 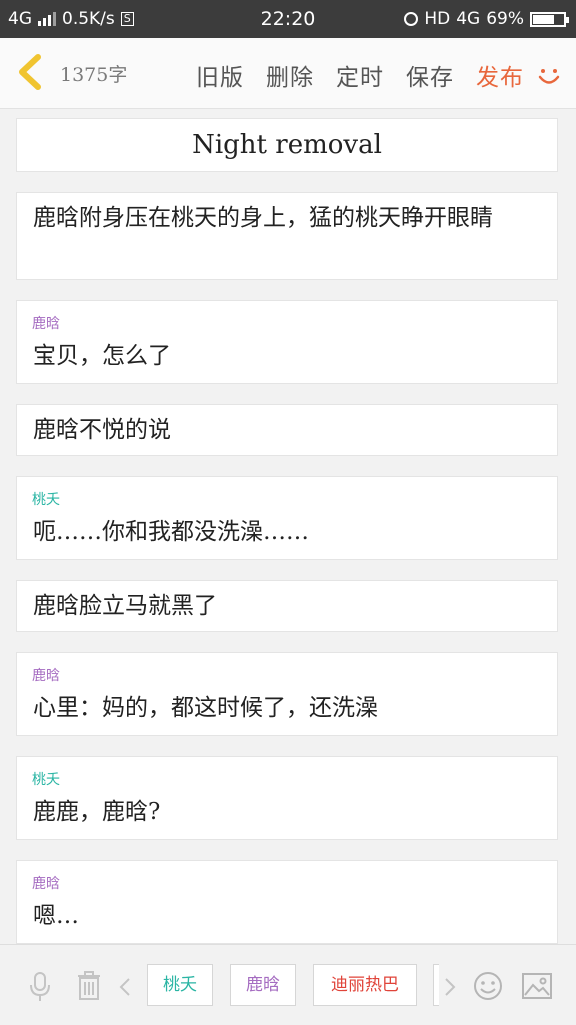 What do you see at coordinates (411, 19) in the screenshot?
I see `alarm-icon` at bounding box center [411, 19].